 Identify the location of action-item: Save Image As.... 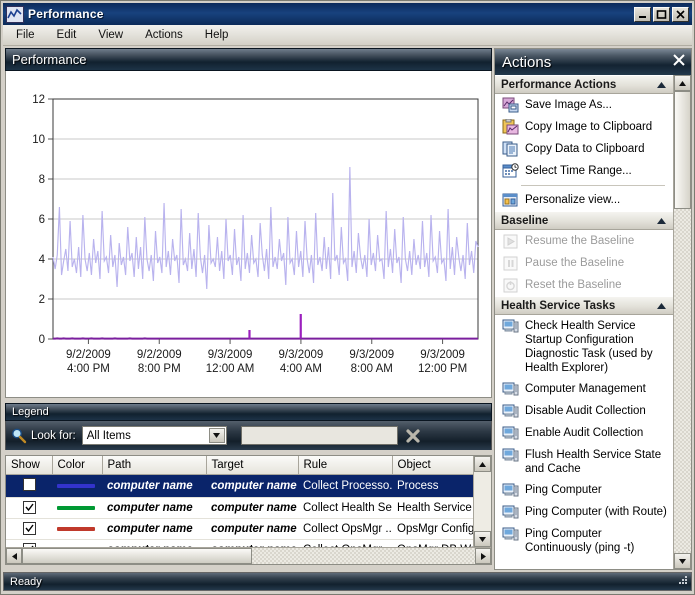
(584, 105).